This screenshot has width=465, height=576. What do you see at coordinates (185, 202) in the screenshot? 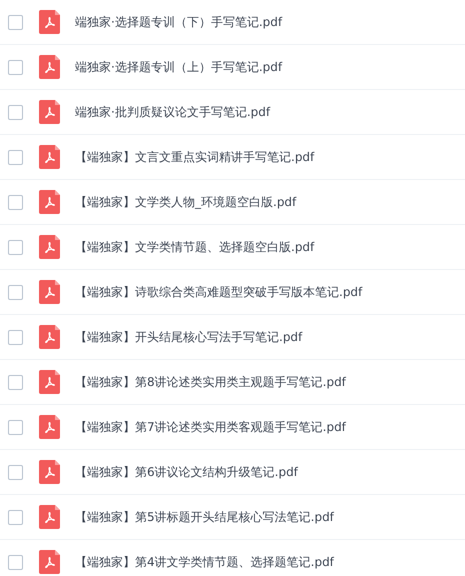
I see `file-name: 【端独家】文学类人物_环境题空白版.pdf` at bounding box center [185, 202].